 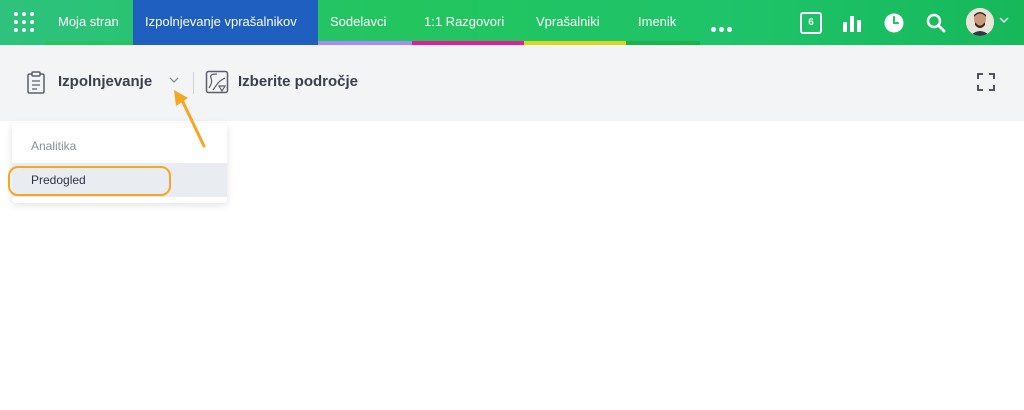 I want to click on search-icon, so click(x=936, y=23).